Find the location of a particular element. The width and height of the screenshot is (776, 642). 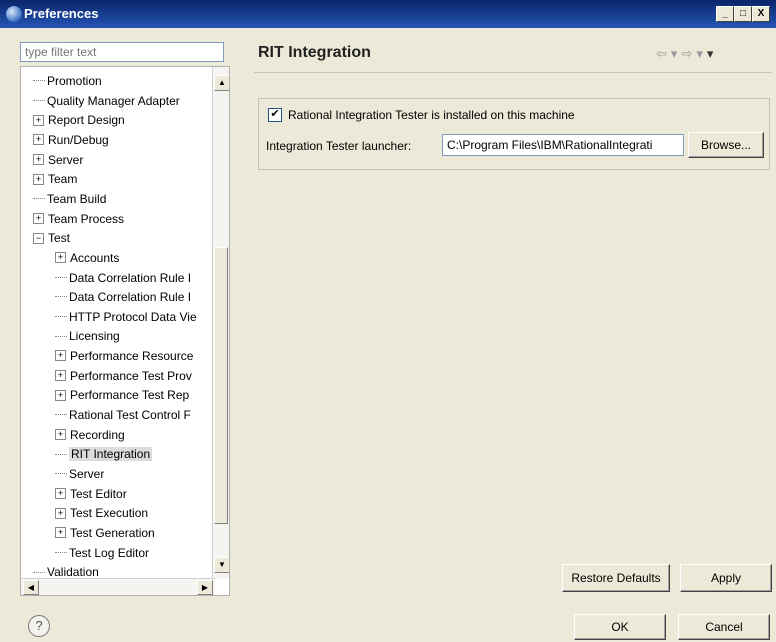

tree-item: Licensing is located at coordinates (87, 335).